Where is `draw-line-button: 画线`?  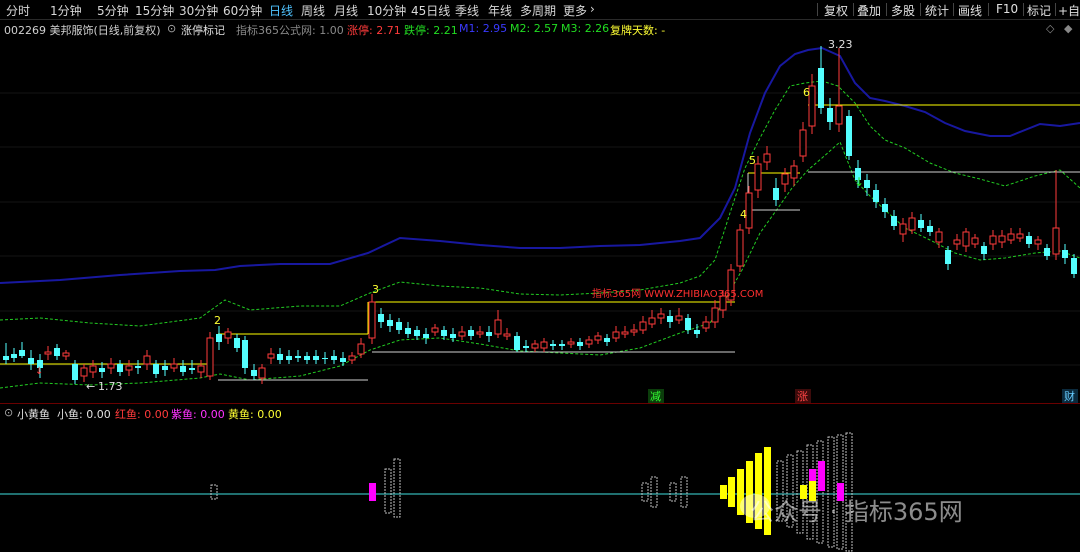
draw-line-button: 画线 is located at coordinates (970, 10).